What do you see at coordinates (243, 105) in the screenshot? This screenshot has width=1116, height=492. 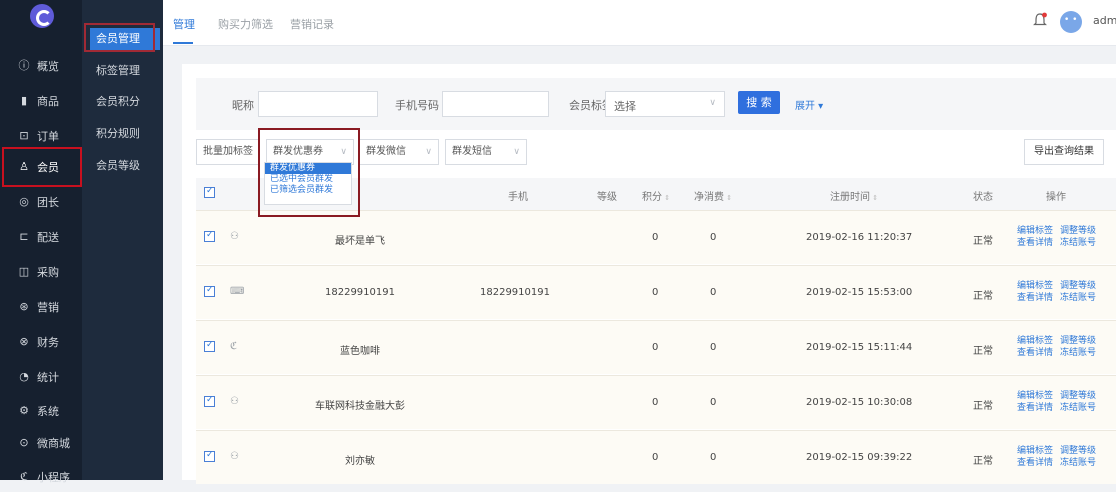 I see `nickname-label: 昵称` at bounding box center [243, 105].